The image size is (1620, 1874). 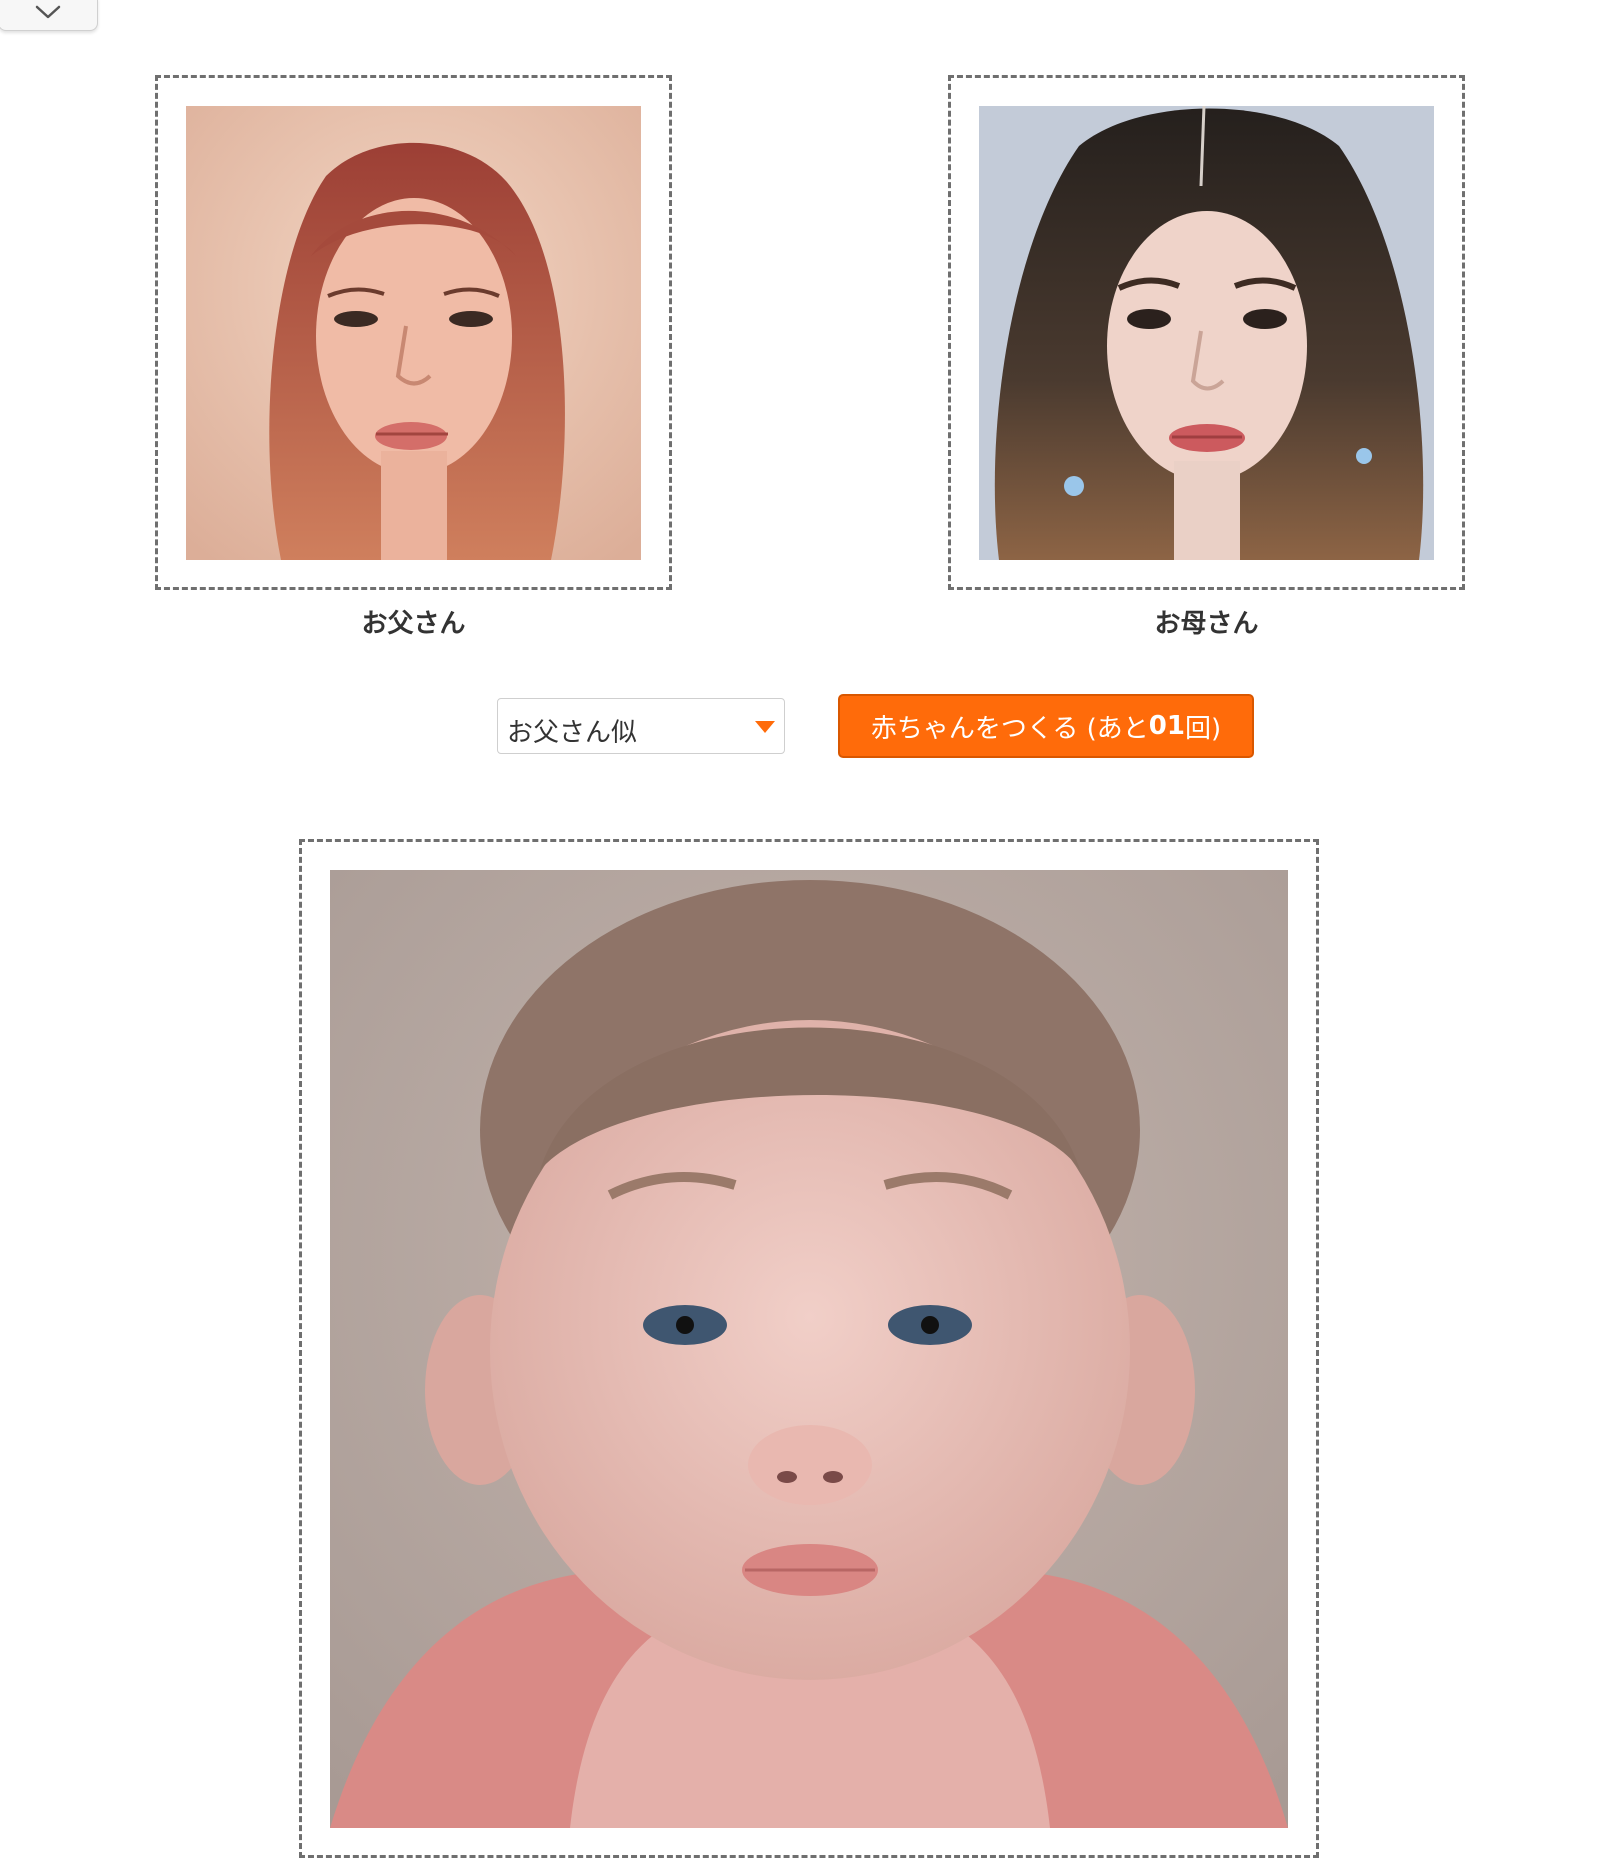 I want to click on caret-down-icon, so click(x=765, y=728).